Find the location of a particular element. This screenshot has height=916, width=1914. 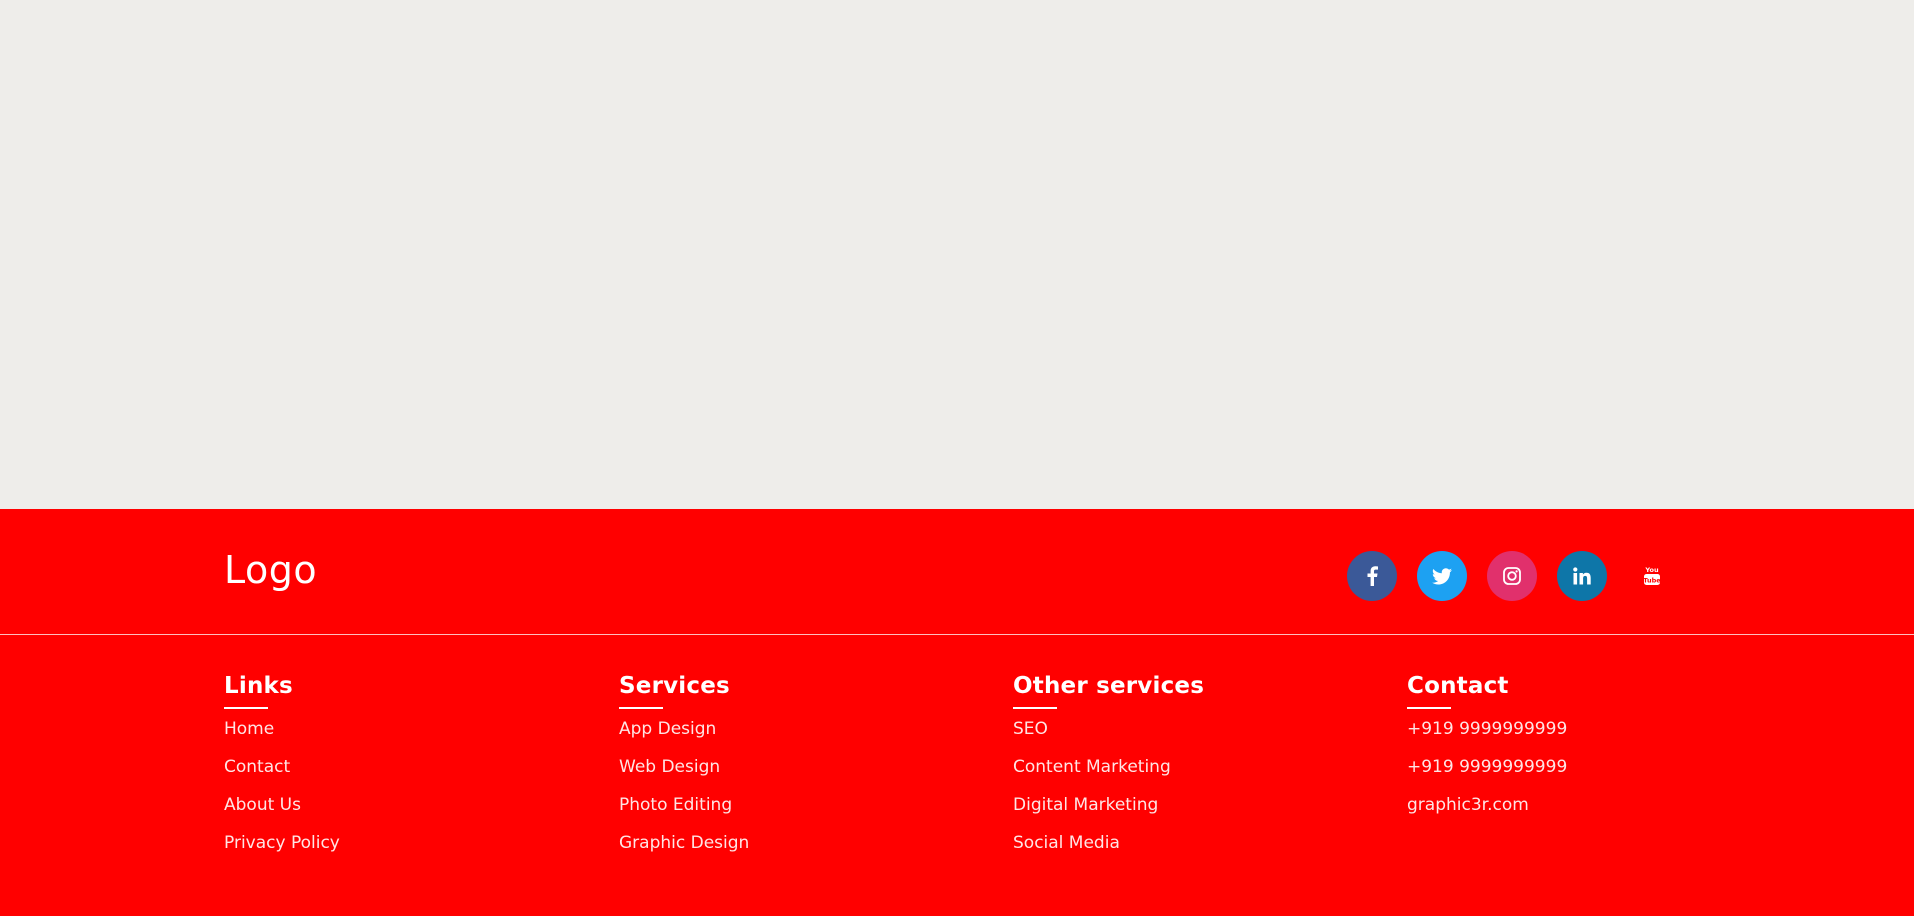

youtube-icon: You Tube is located at coordinates (1652, 576).